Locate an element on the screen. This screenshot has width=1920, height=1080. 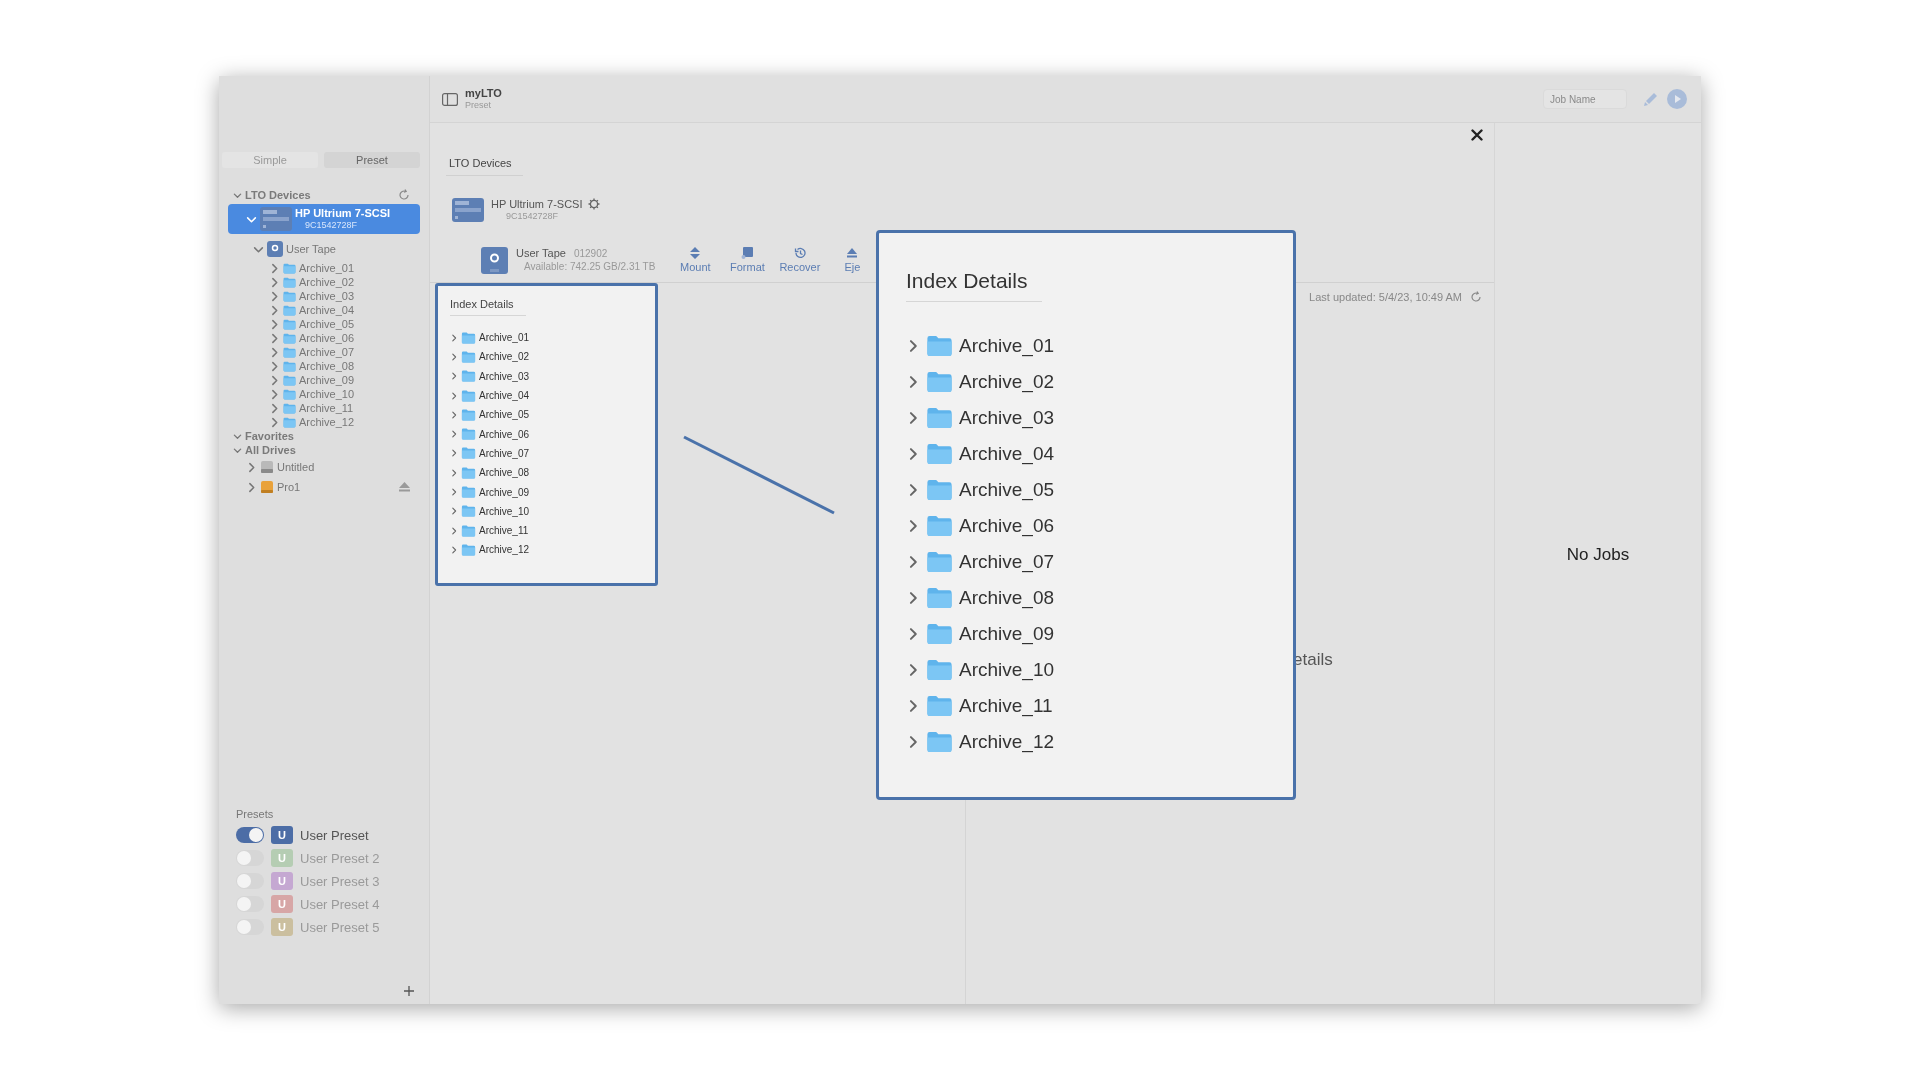
tree-item: Archive_06 is located at coordinates (324, 338).